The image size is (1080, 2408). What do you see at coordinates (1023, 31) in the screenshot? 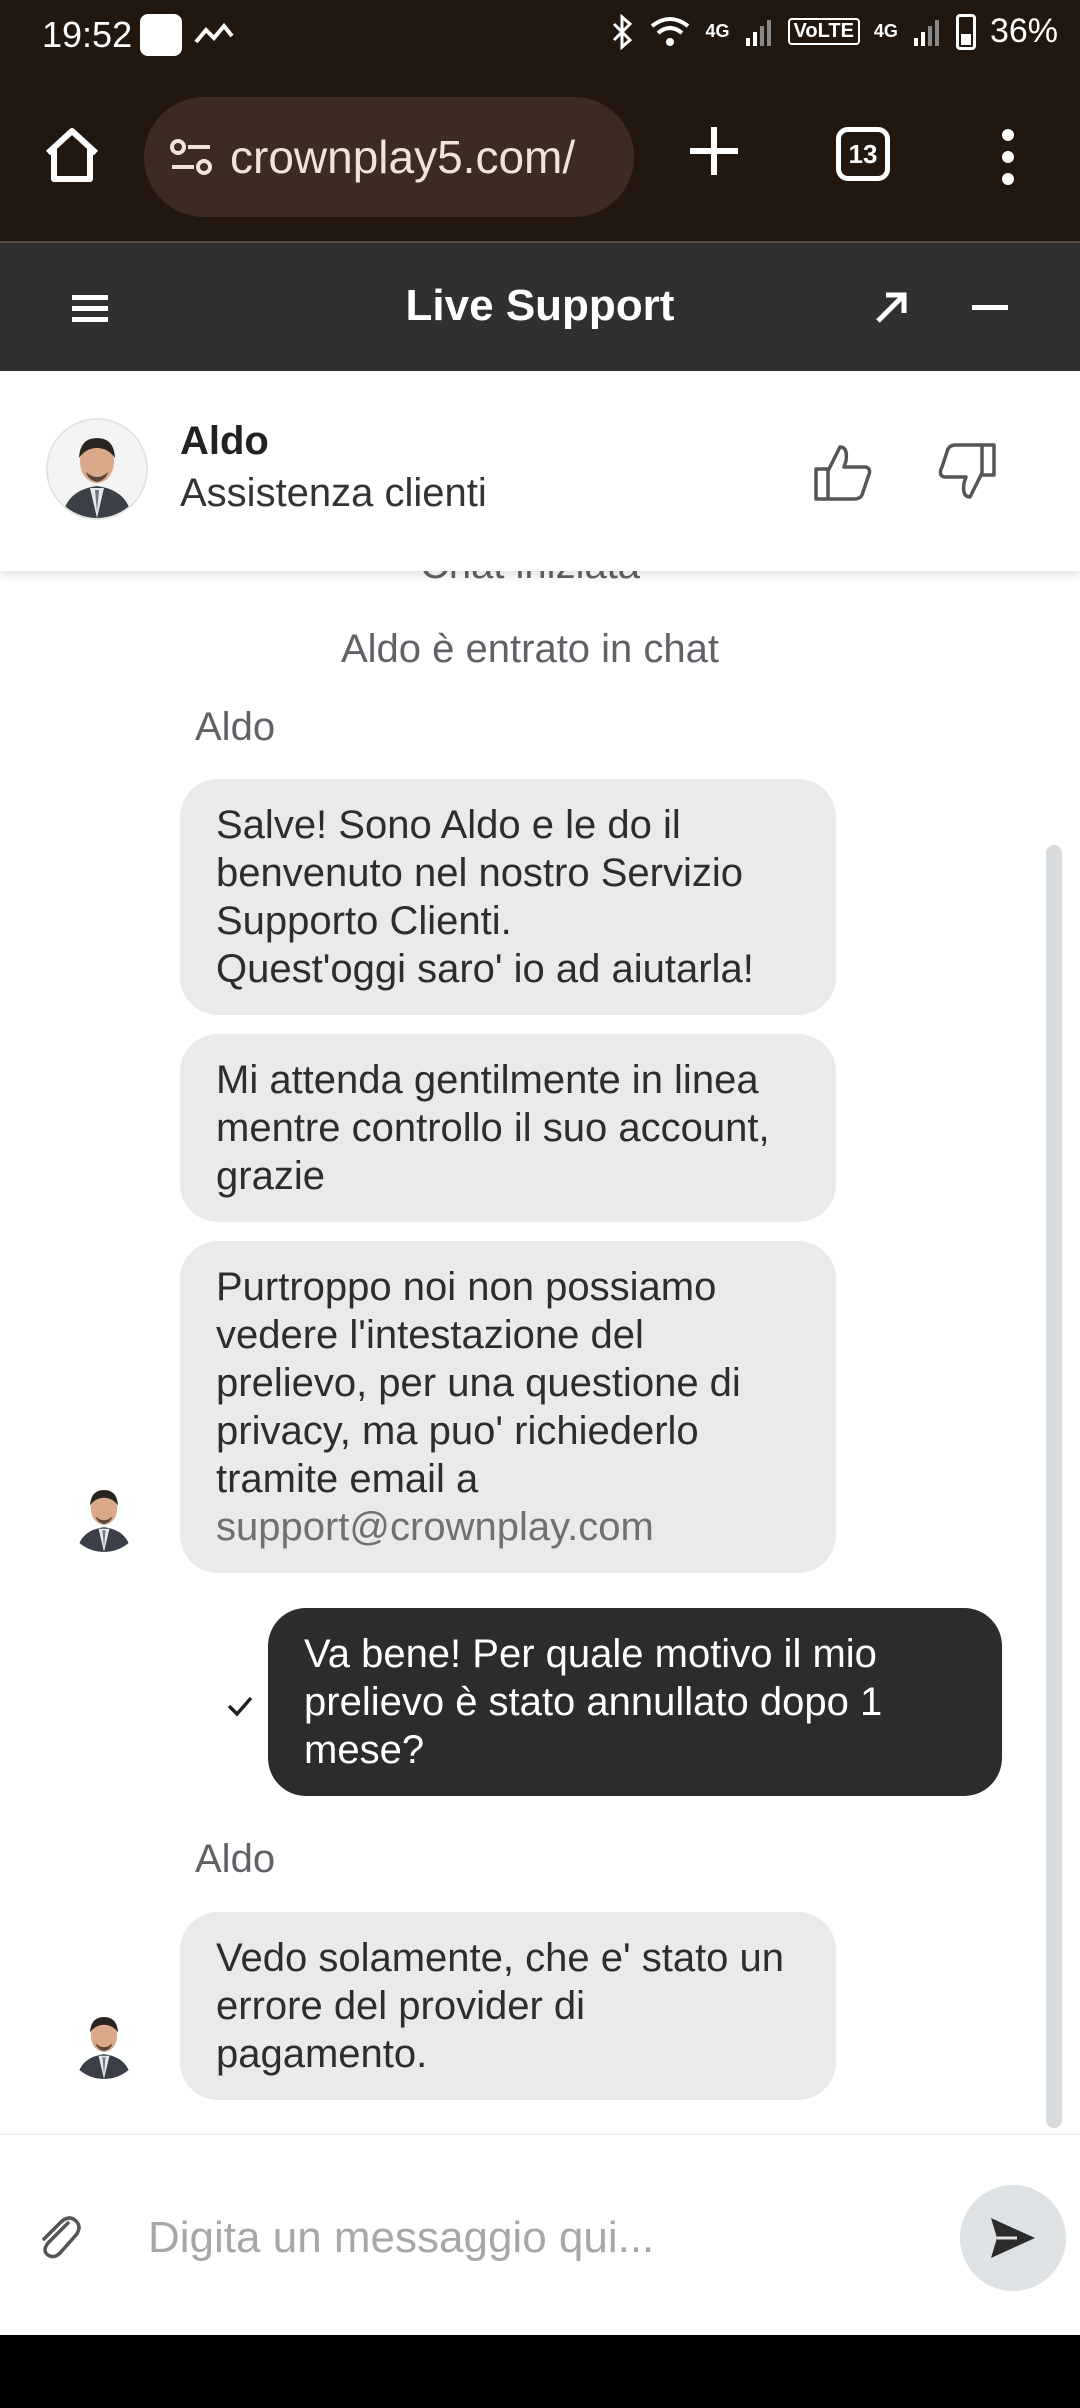
I see `battery-percent: 36%` at bounding box center [1023, 31].